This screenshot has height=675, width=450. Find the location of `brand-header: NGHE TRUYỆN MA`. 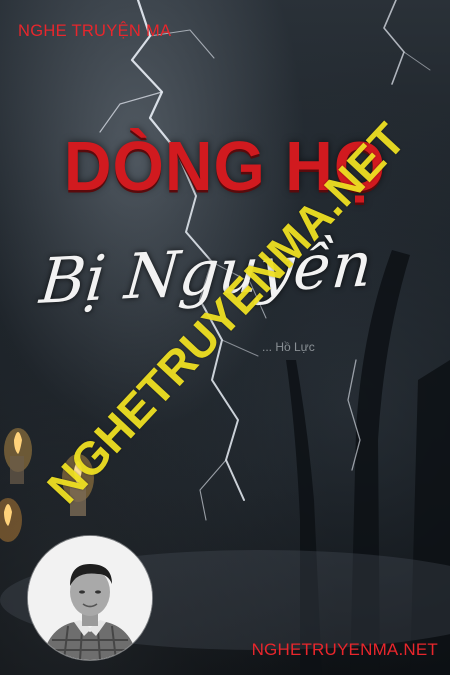

brand-header: NGHE TRUYỆN MA is located at coordinates (95, 31).